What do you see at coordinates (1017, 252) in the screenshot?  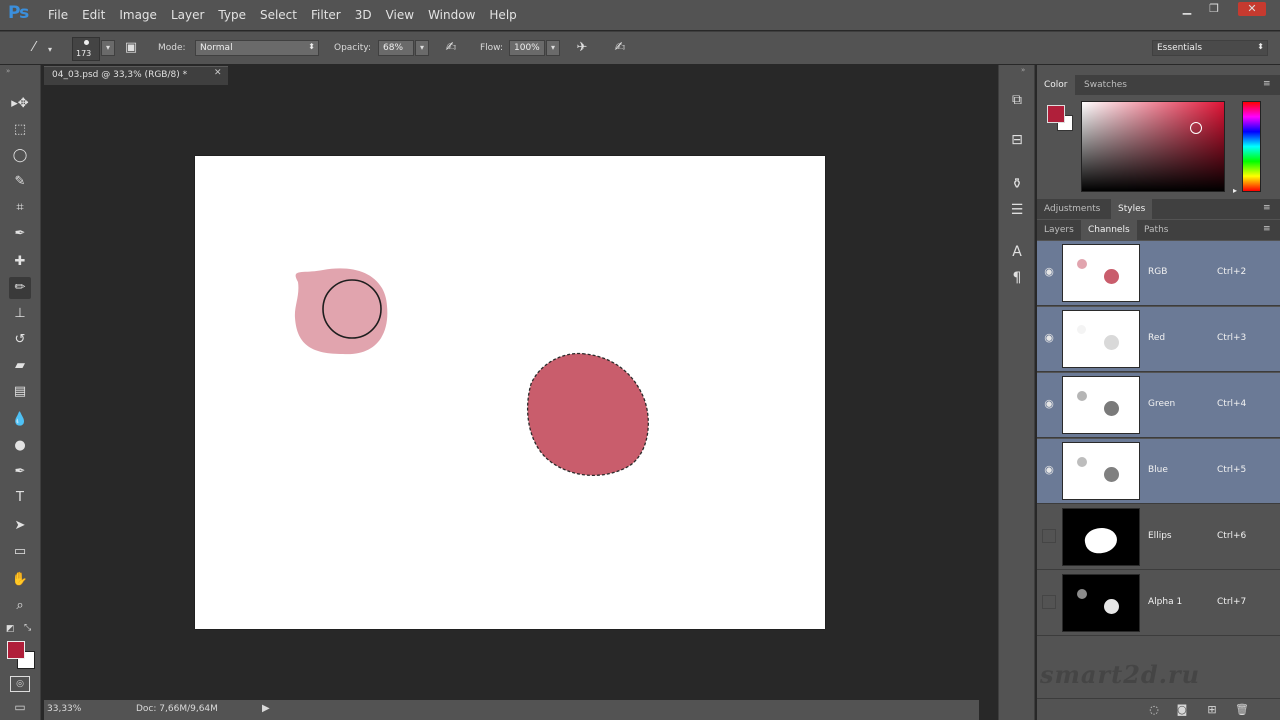 I see `character-icon: A` at bounding box center [1017, 252].